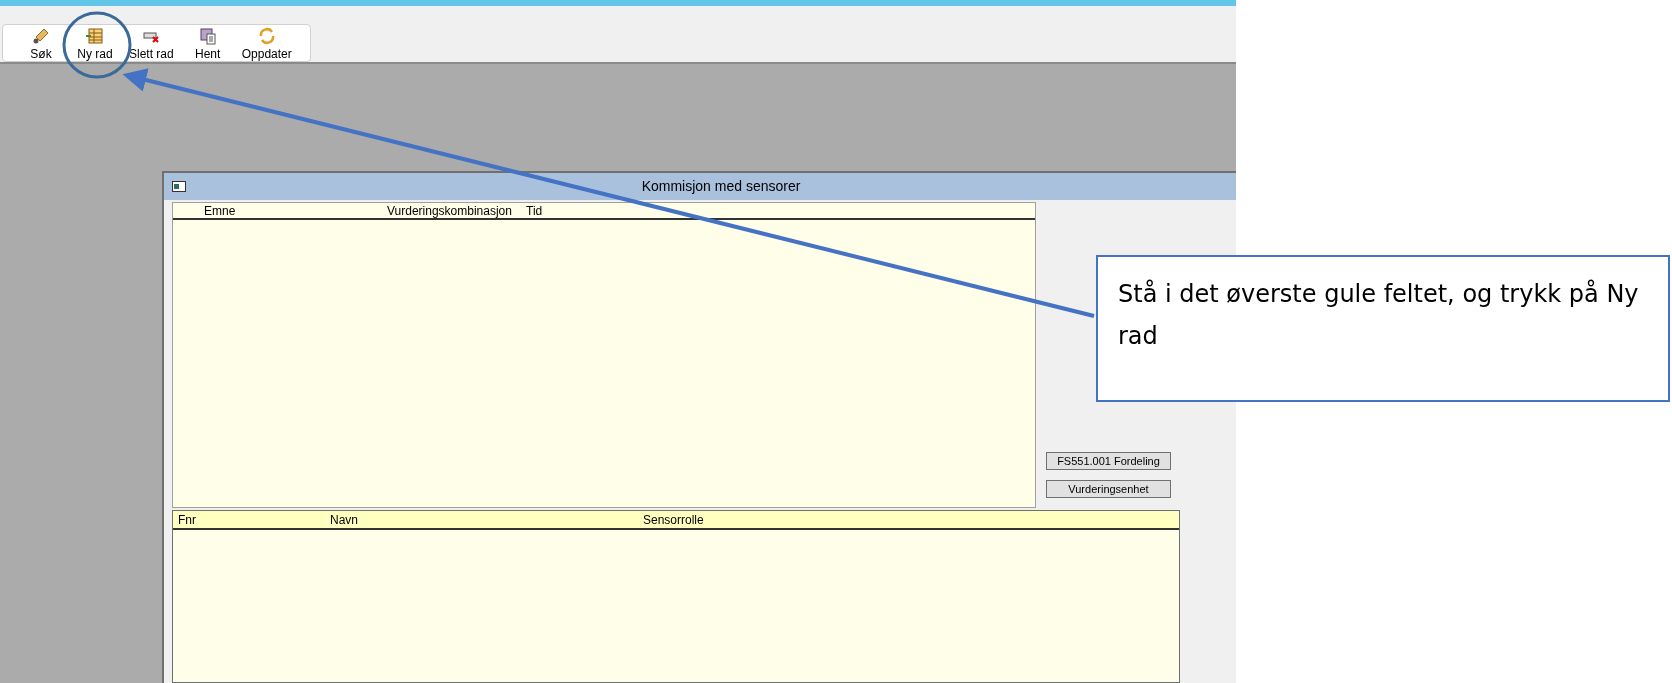 The image size is (1672, 683). I want to click on toolbar-button: Søk, so click(41, 43).